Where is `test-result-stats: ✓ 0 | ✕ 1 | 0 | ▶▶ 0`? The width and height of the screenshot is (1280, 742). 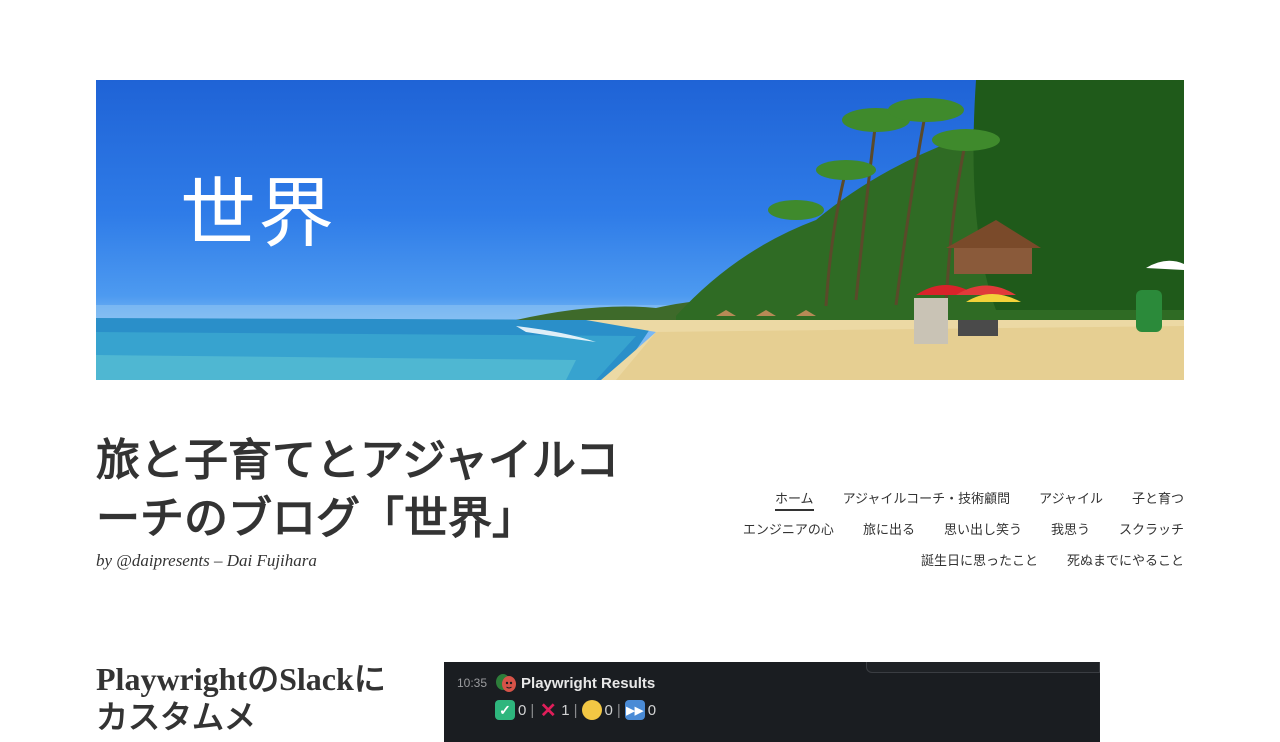
test-result-stats: ✓ 0 | ✕ 1 | 0 | ▶▶ 0 is located at coordinates (576, 710).